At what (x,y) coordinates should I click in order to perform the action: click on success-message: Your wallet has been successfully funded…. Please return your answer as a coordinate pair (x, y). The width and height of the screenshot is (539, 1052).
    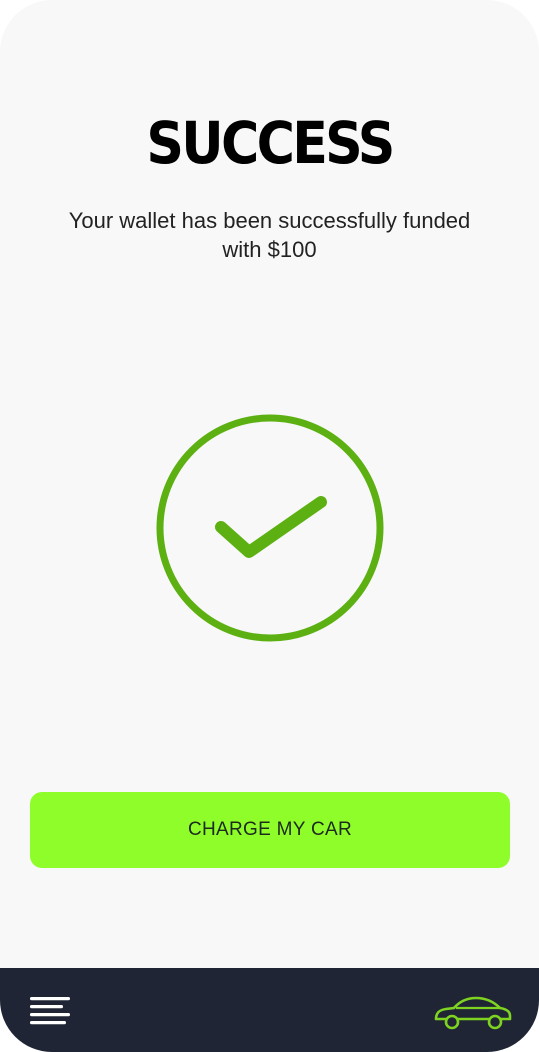
    Looking at the image, I should click on (269, 235).